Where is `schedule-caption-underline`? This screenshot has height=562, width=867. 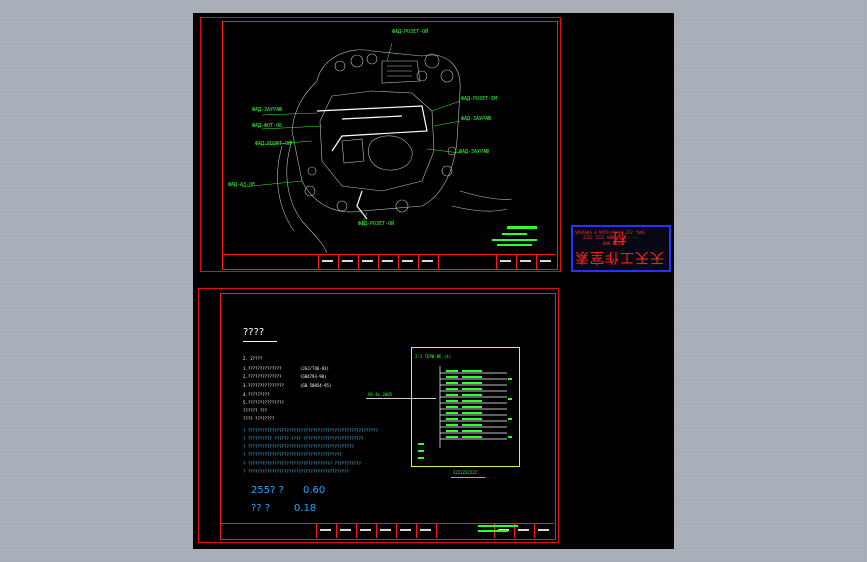
schedule-caption-underline is located at coordinates (468, 477).